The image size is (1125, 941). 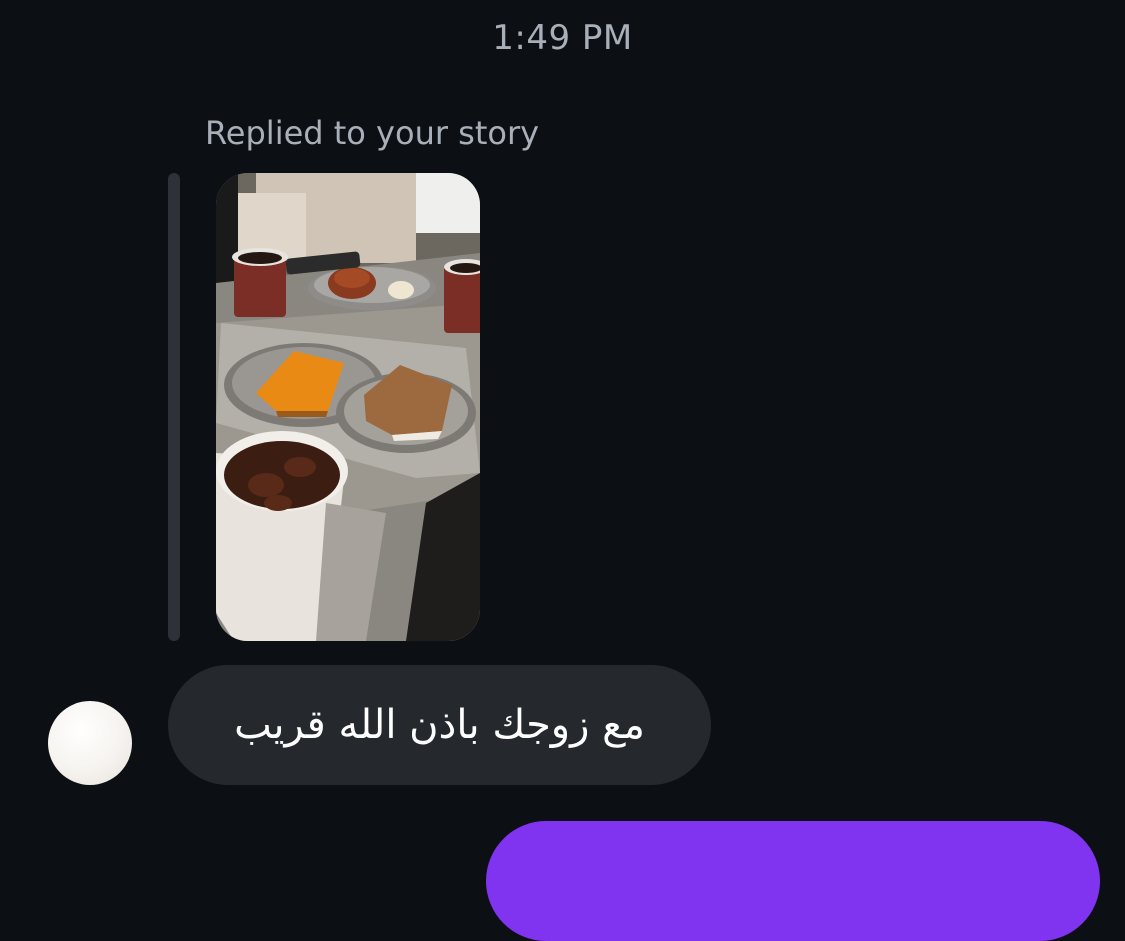 I want to click on incoming-message-text: مع زوجك باذن الله قريب, so click(x=439, y=725).